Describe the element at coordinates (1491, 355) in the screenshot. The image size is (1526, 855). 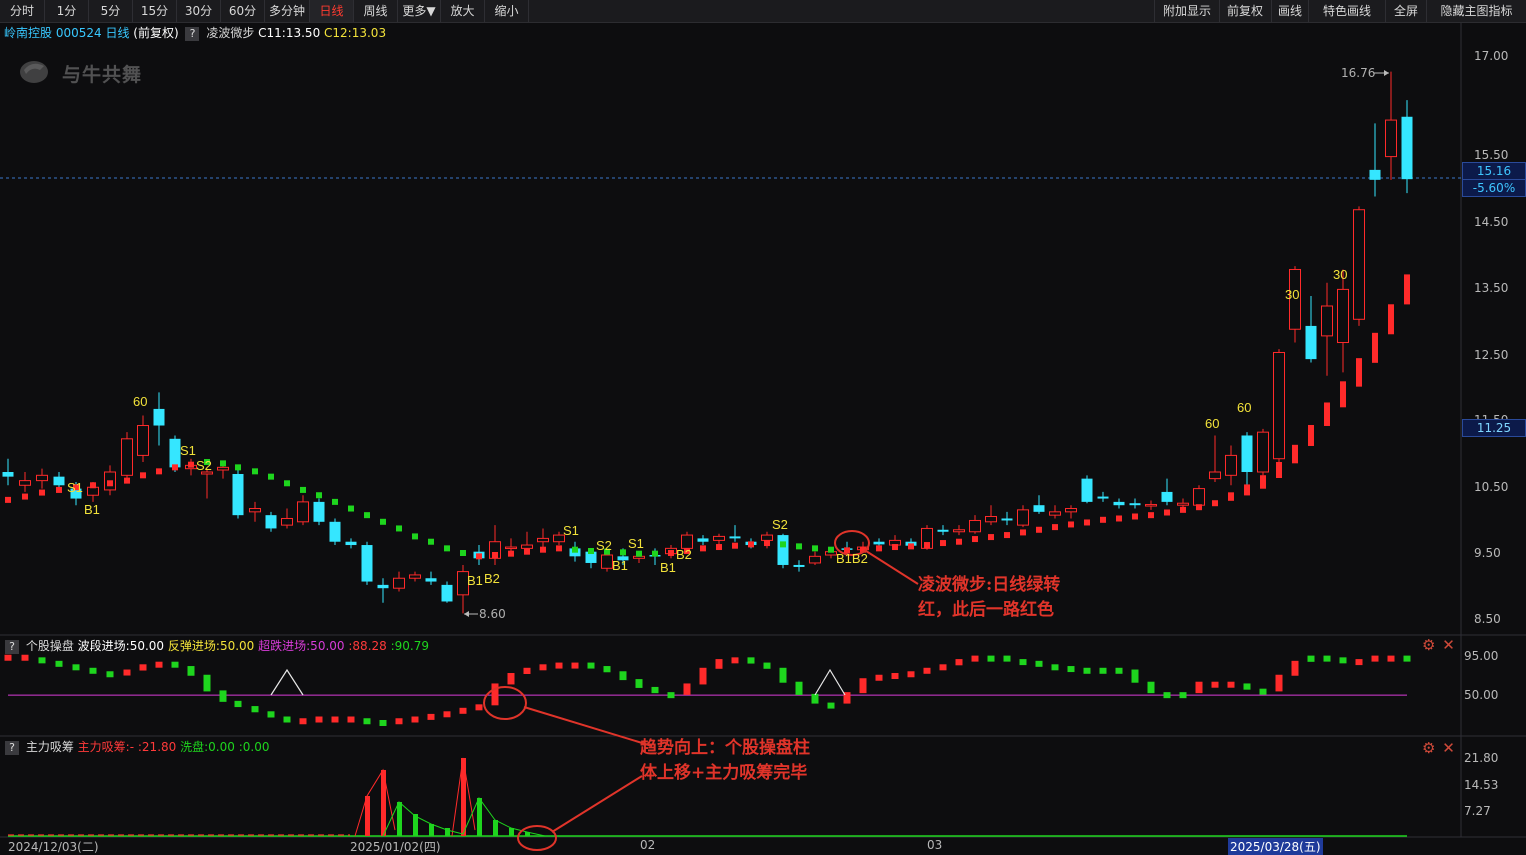
I see `price-axis-label: 12.50` at that location.